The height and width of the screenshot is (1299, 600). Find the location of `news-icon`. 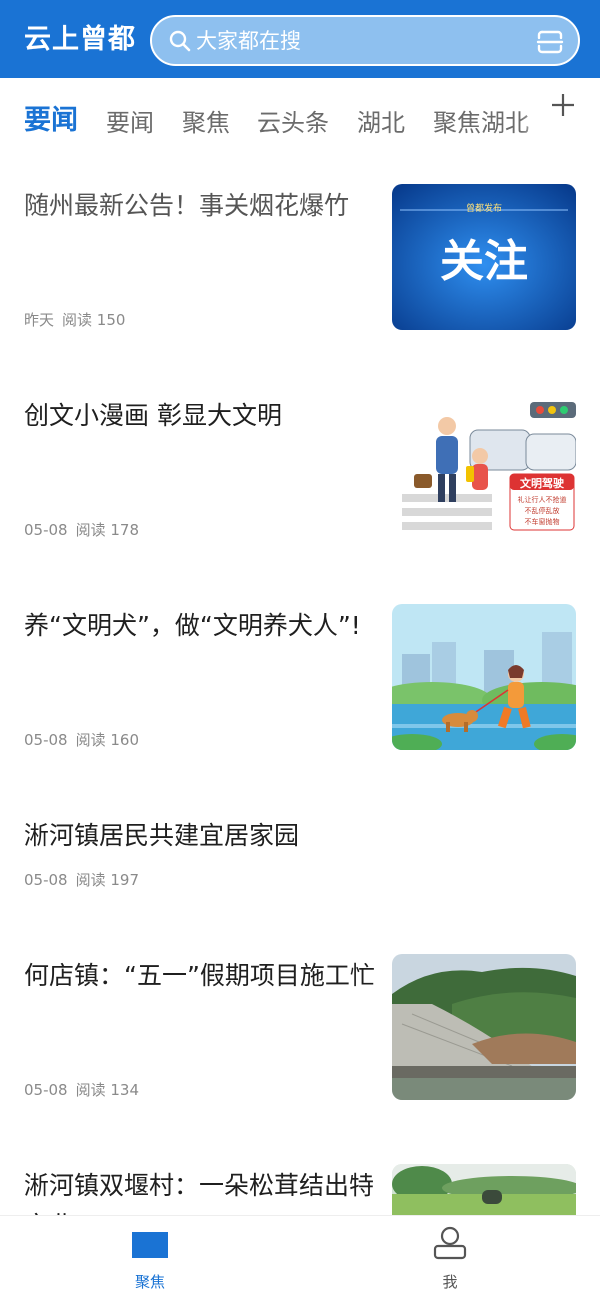

news-icon is located at coordinates (150, 1245).